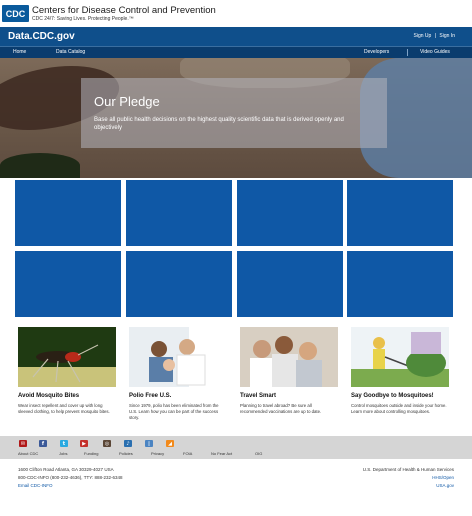 The height and width of the screenshot is (516, 472). What do you see at coordinates (150, 396) in the screenshot?
I see `card-title: Polio Free U.S.` at bounding box center [150, 396].